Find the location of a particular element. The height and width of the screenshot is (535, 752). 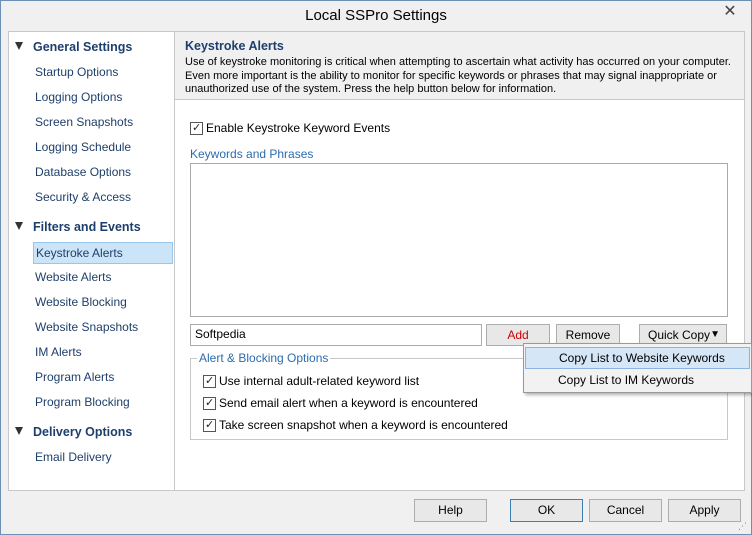

sidebar-item-im-alerts: IM Alerts is located at coordinates (103, 353).